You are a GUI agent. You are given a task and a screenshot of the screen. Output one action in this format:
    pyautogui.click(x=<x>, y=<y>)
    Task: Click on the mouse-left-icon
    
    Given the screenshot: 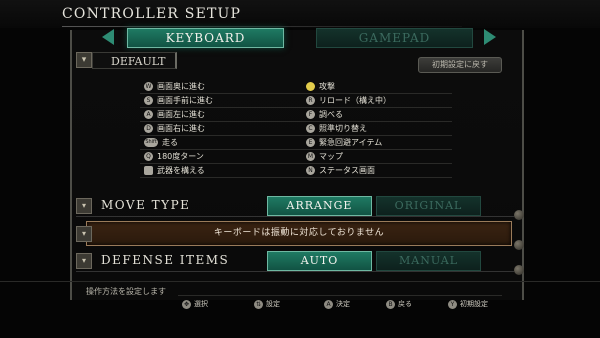 What is the action you would take?
    pyautogui.click(x=310, y=86)
    